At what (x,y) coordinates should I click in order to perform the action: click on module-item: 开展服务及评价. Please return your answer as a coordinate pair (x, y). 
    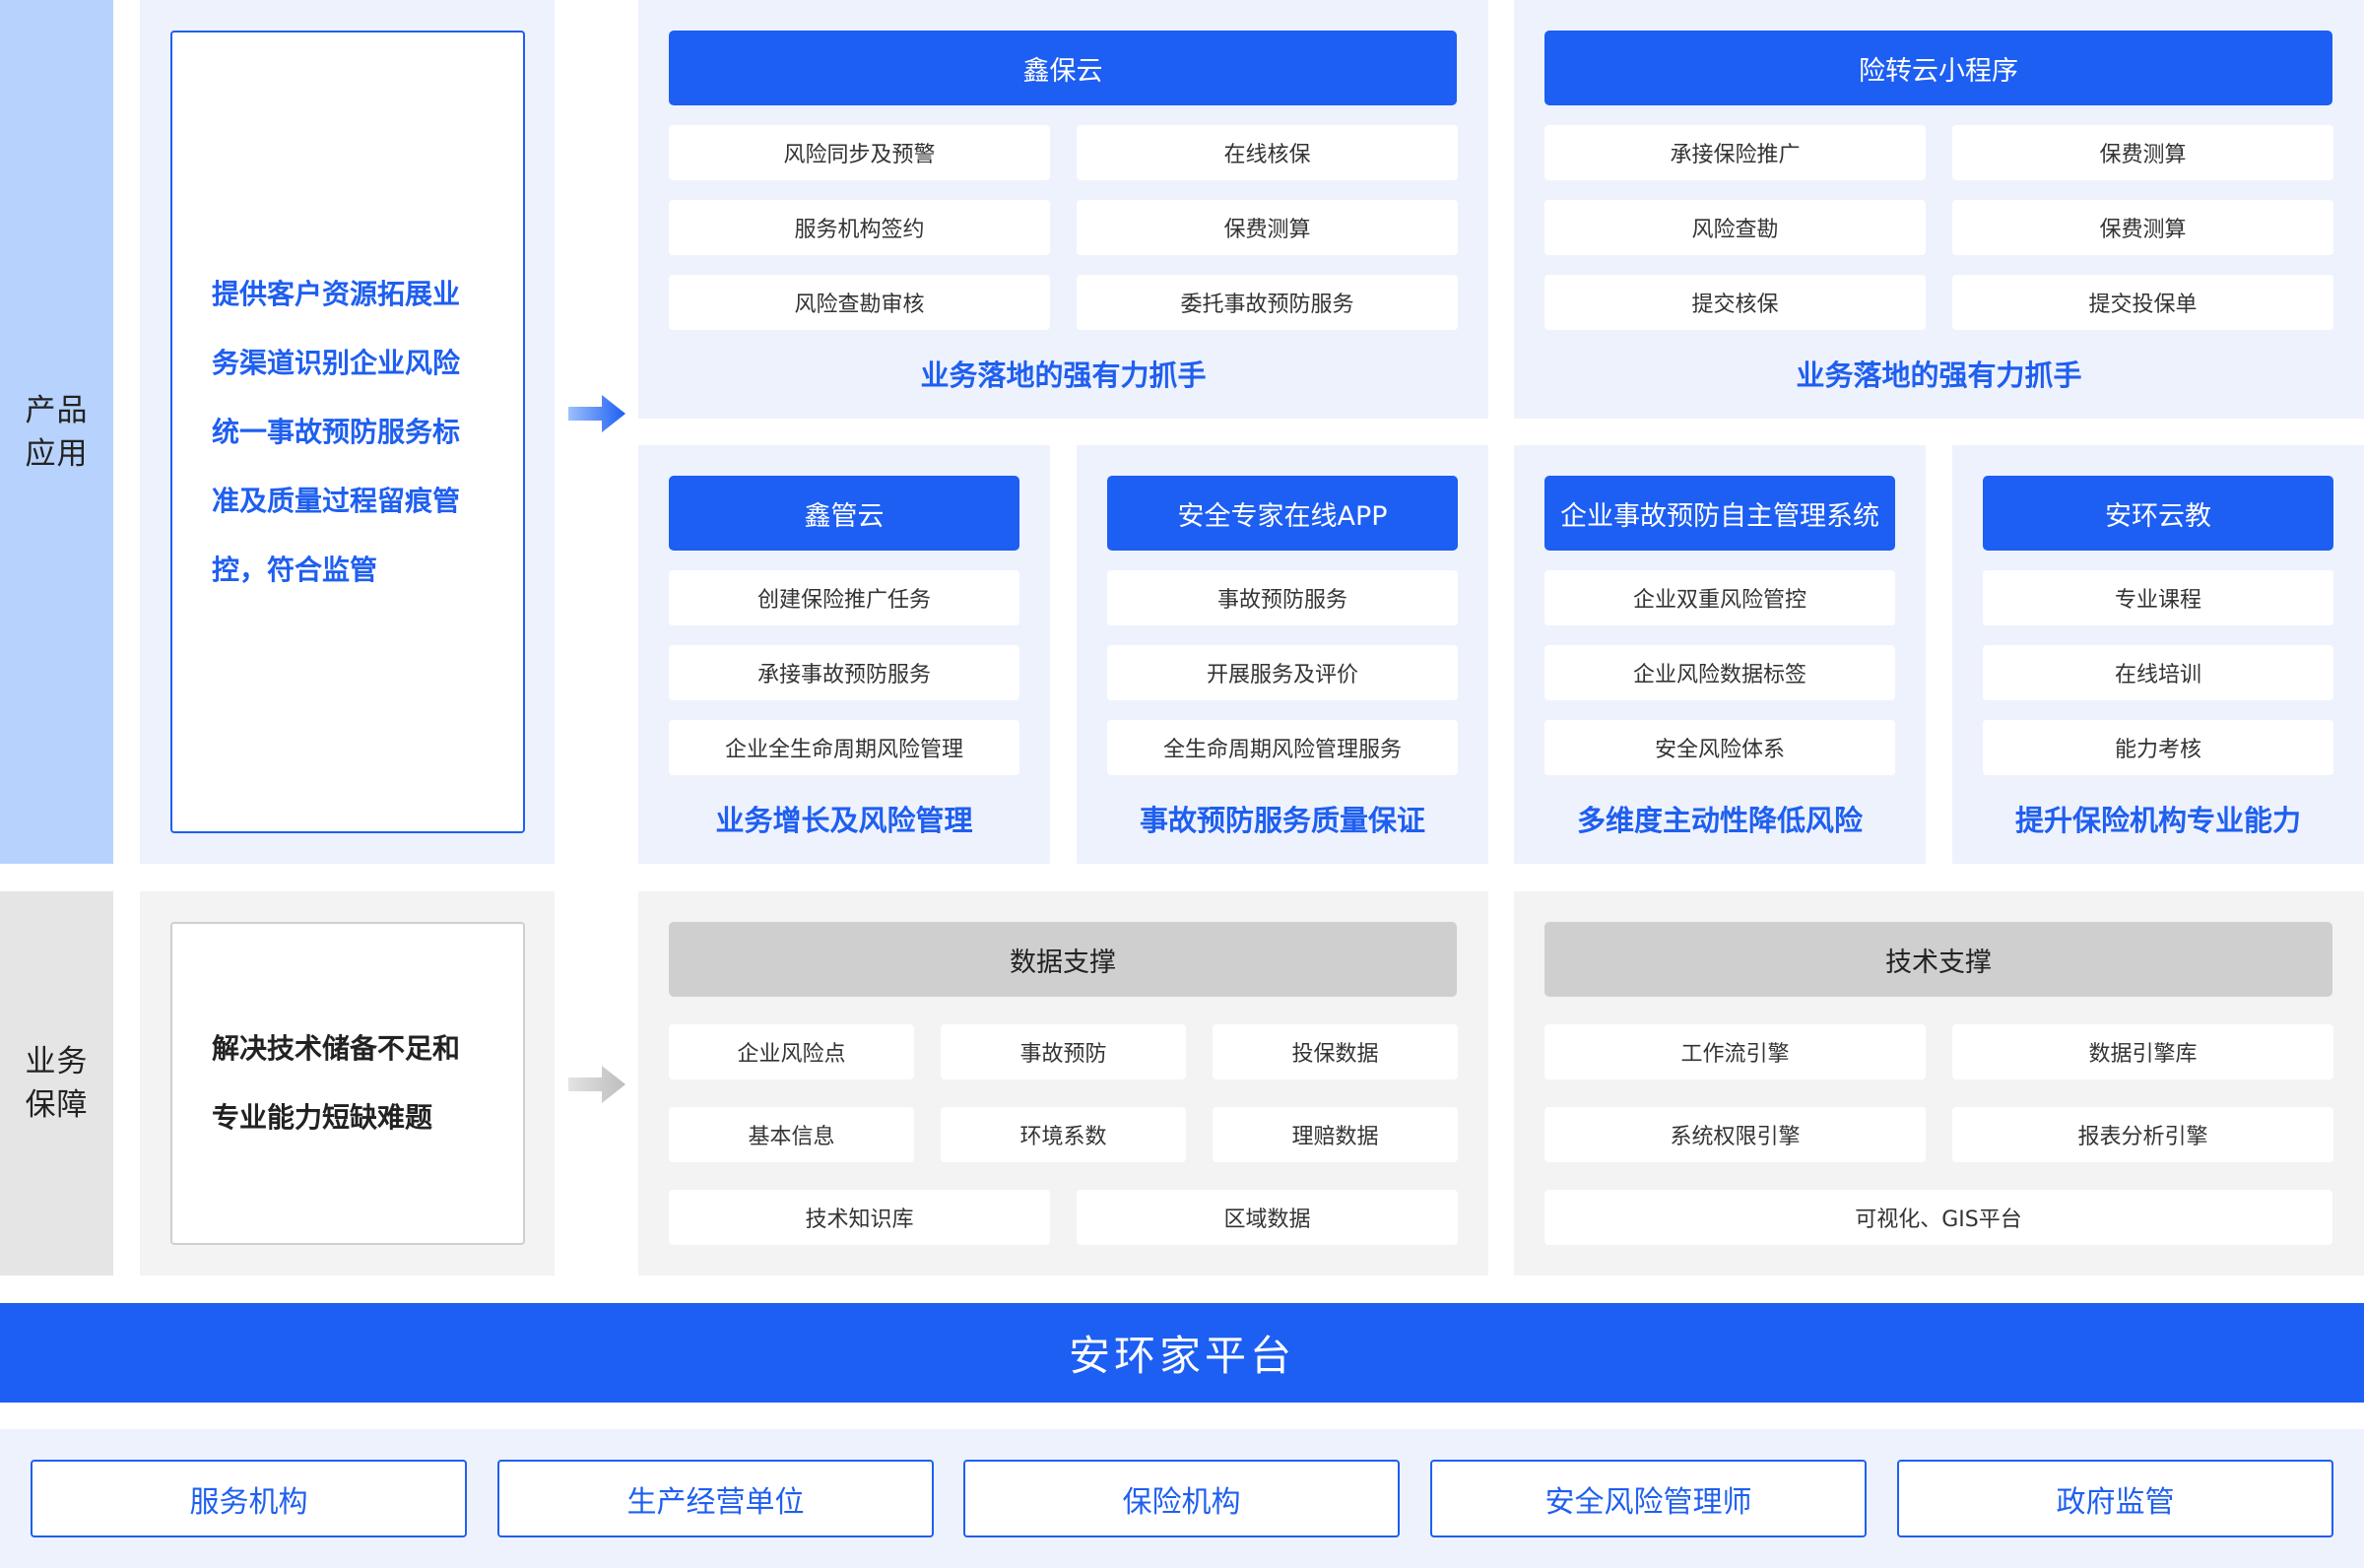
    Looking at the image, I should click on (1282, 672).